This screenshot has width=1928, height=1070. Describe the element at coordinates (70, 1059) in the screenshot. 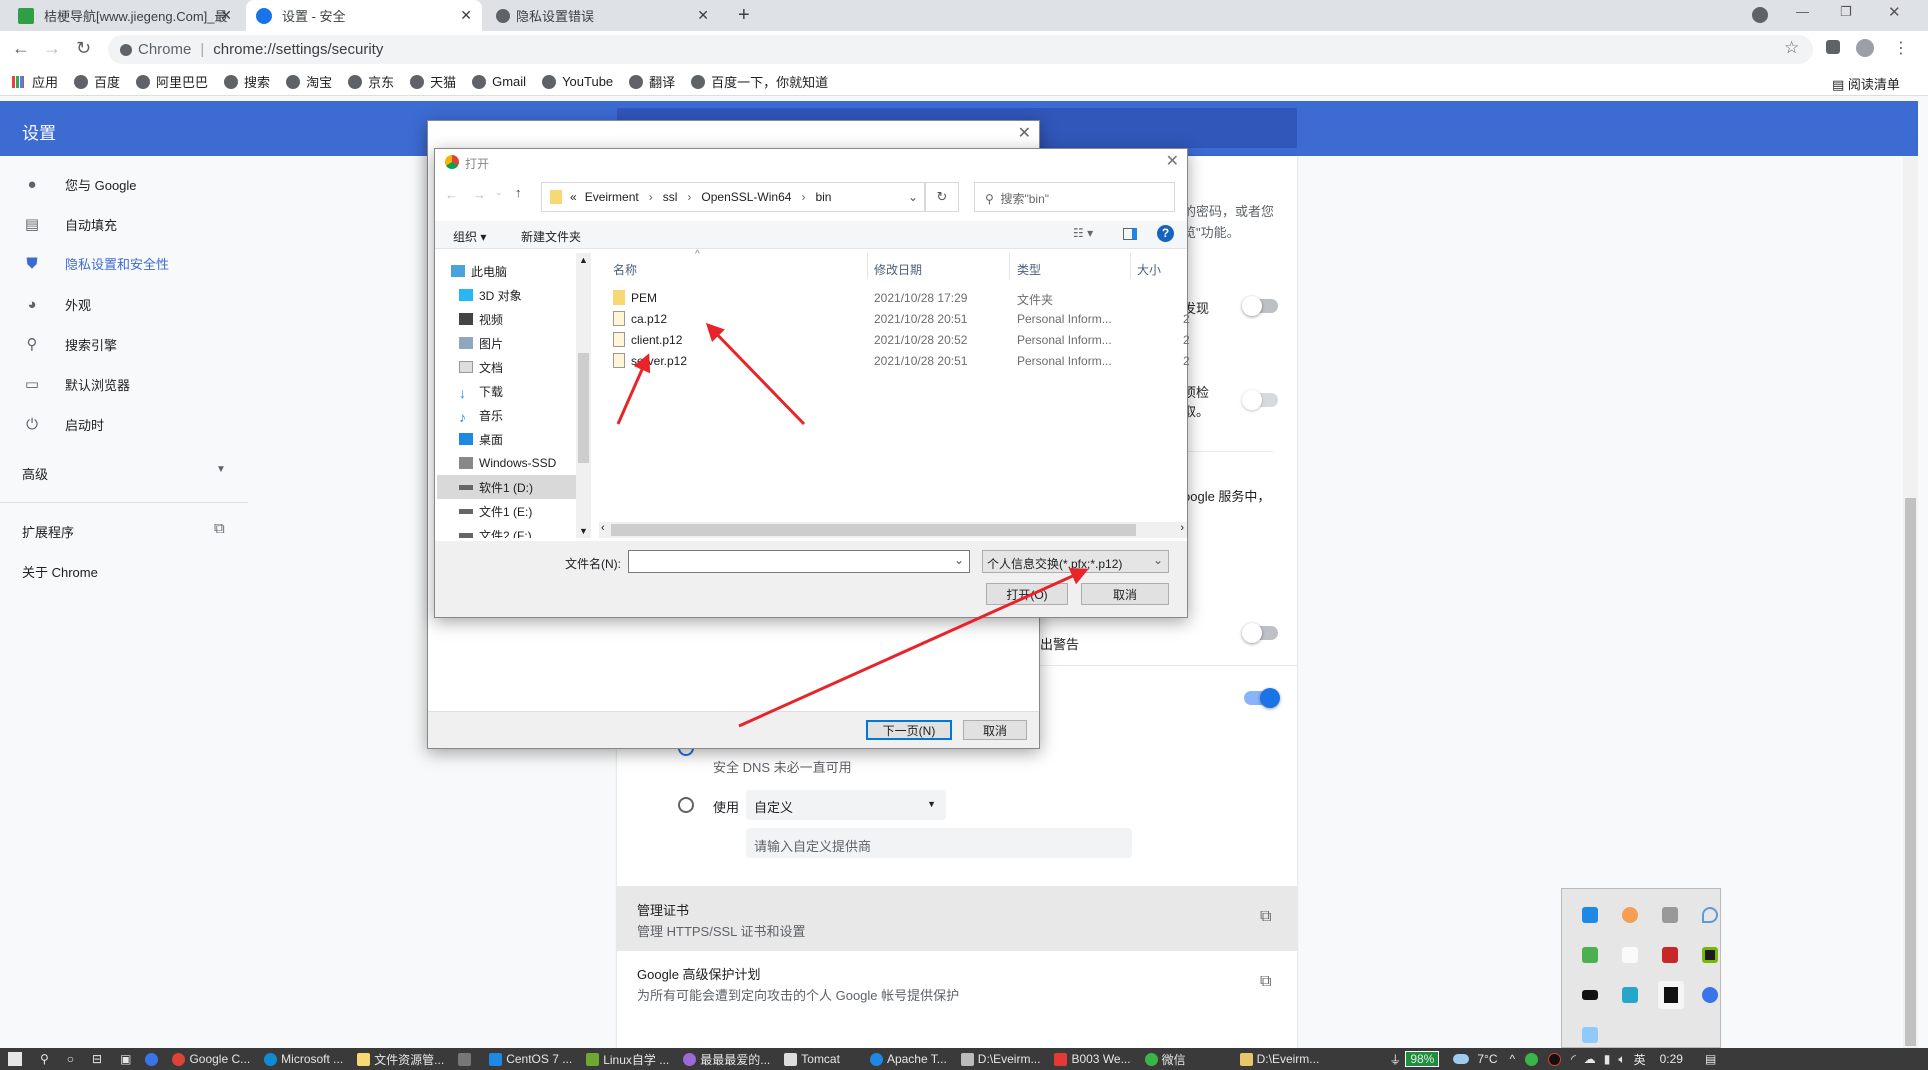

I see `cortana-icon: ○` at that location.